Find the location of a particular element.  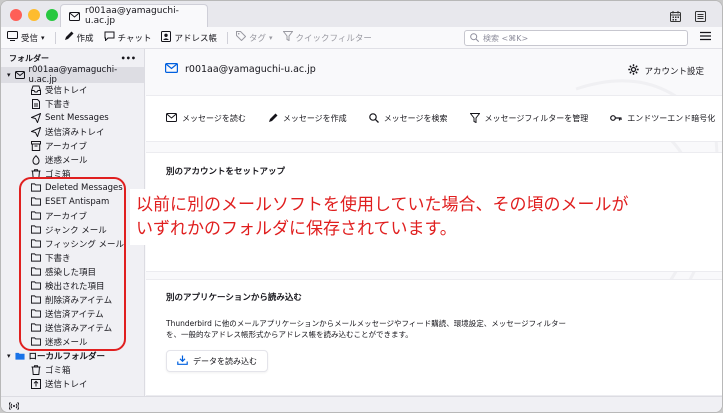

folder-label: 送信トレイ is located at coordinates (66, 385).